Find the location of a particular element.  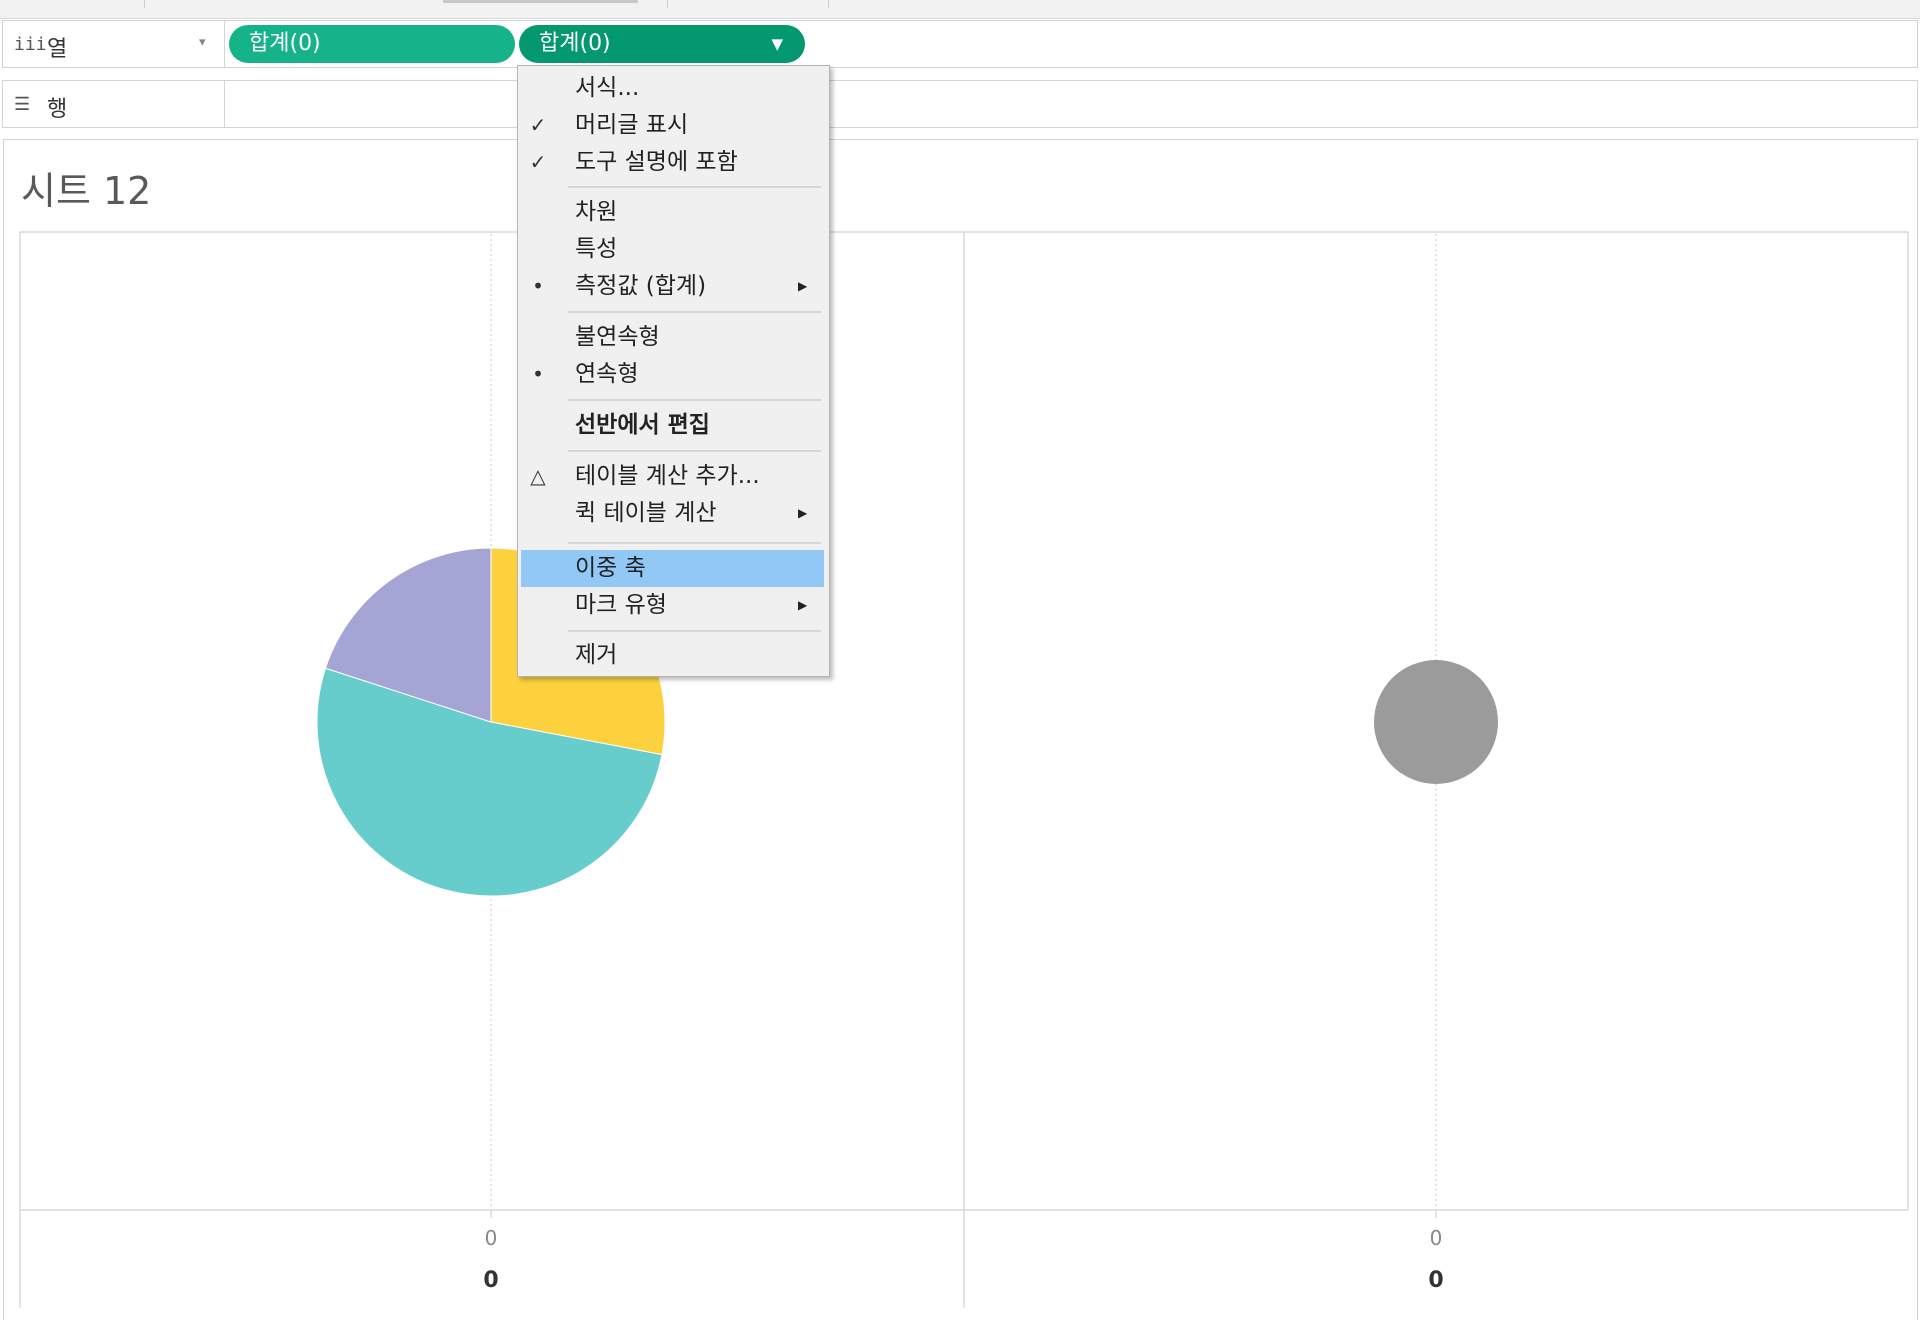

menu-item-quick-table-calc: 퀵 테이블 계산 ▶ is located at coordinates (673, 513).